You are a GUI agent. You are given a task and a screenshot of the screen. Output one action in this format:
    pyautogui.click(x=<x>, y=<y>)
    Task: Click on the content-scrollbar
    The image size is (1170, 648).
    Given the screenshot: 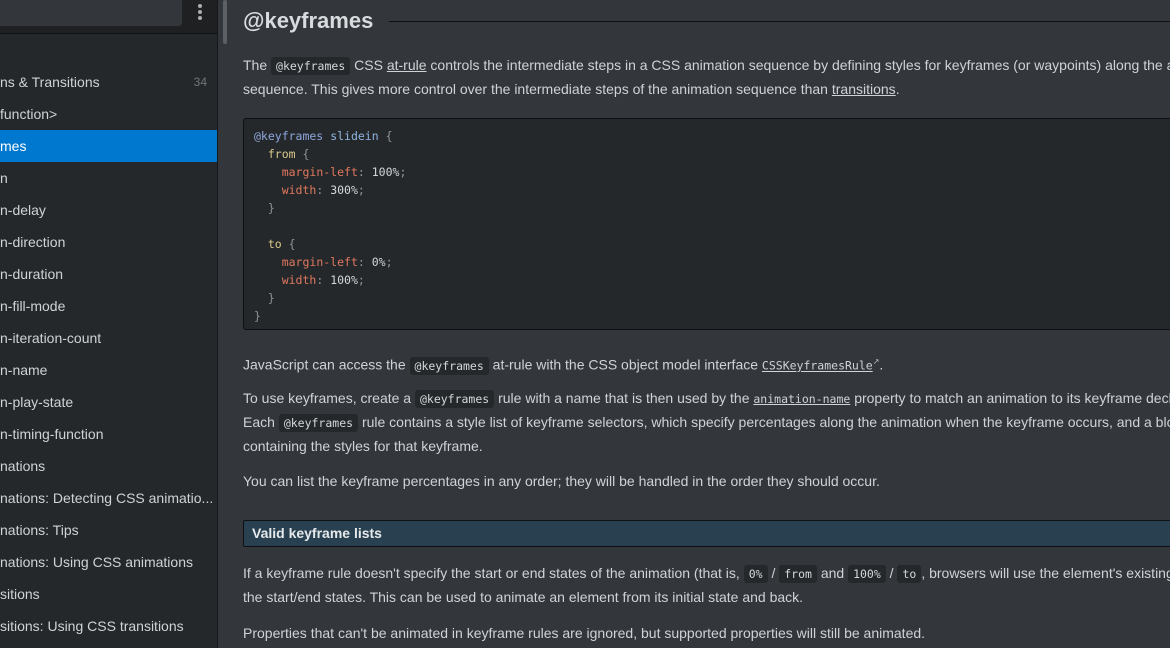 What is the action you would take?
    pyautogui.click(x=224, y=324)
    